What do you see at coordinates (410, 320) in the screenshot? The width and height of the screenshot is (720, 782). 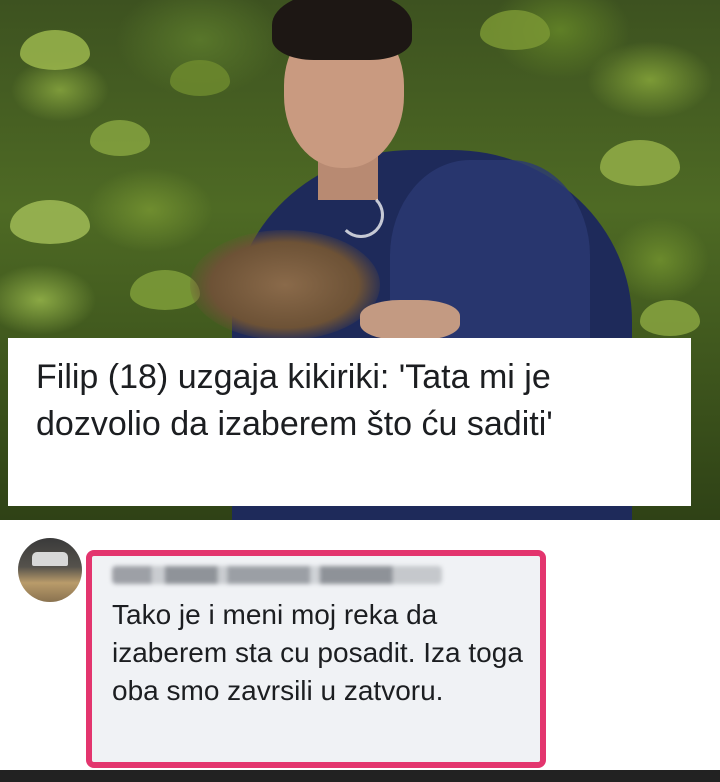 I see `person-hand` at bounding box center [410, 320].